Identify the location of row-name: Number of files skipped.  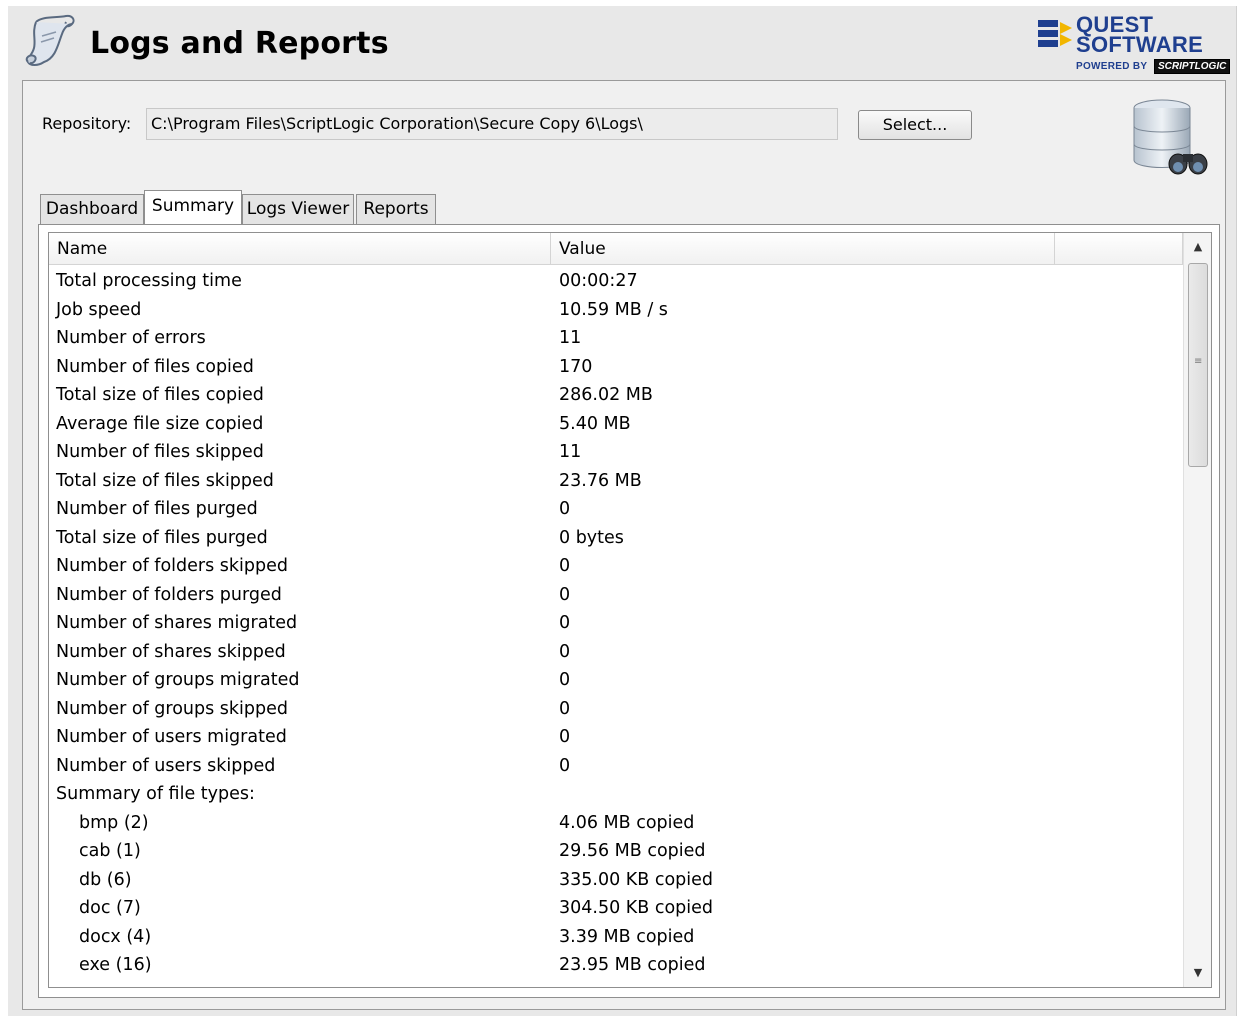
(160, 452).